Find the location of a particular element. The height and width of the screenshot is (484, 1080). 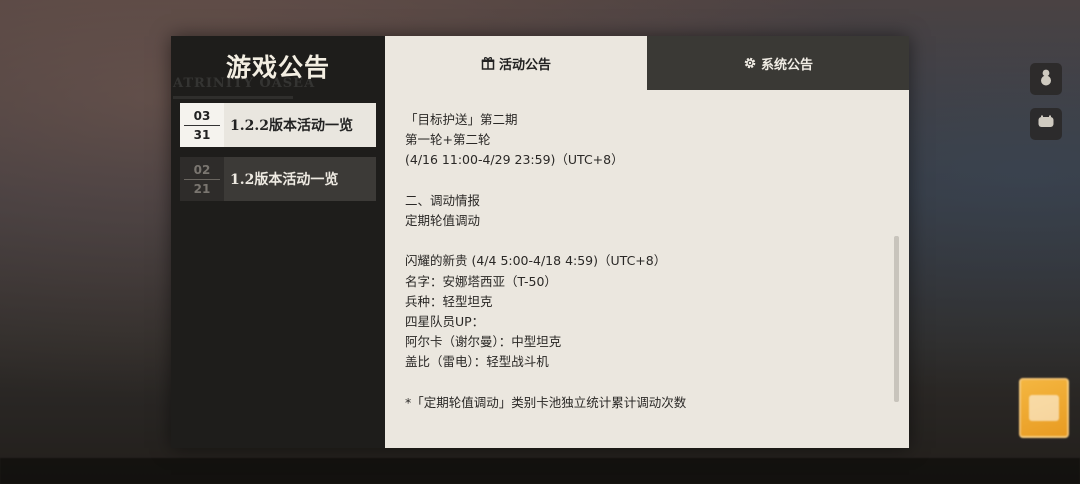

content-line: 兵种：轻型坦克 is located at coordinates (449, 301).